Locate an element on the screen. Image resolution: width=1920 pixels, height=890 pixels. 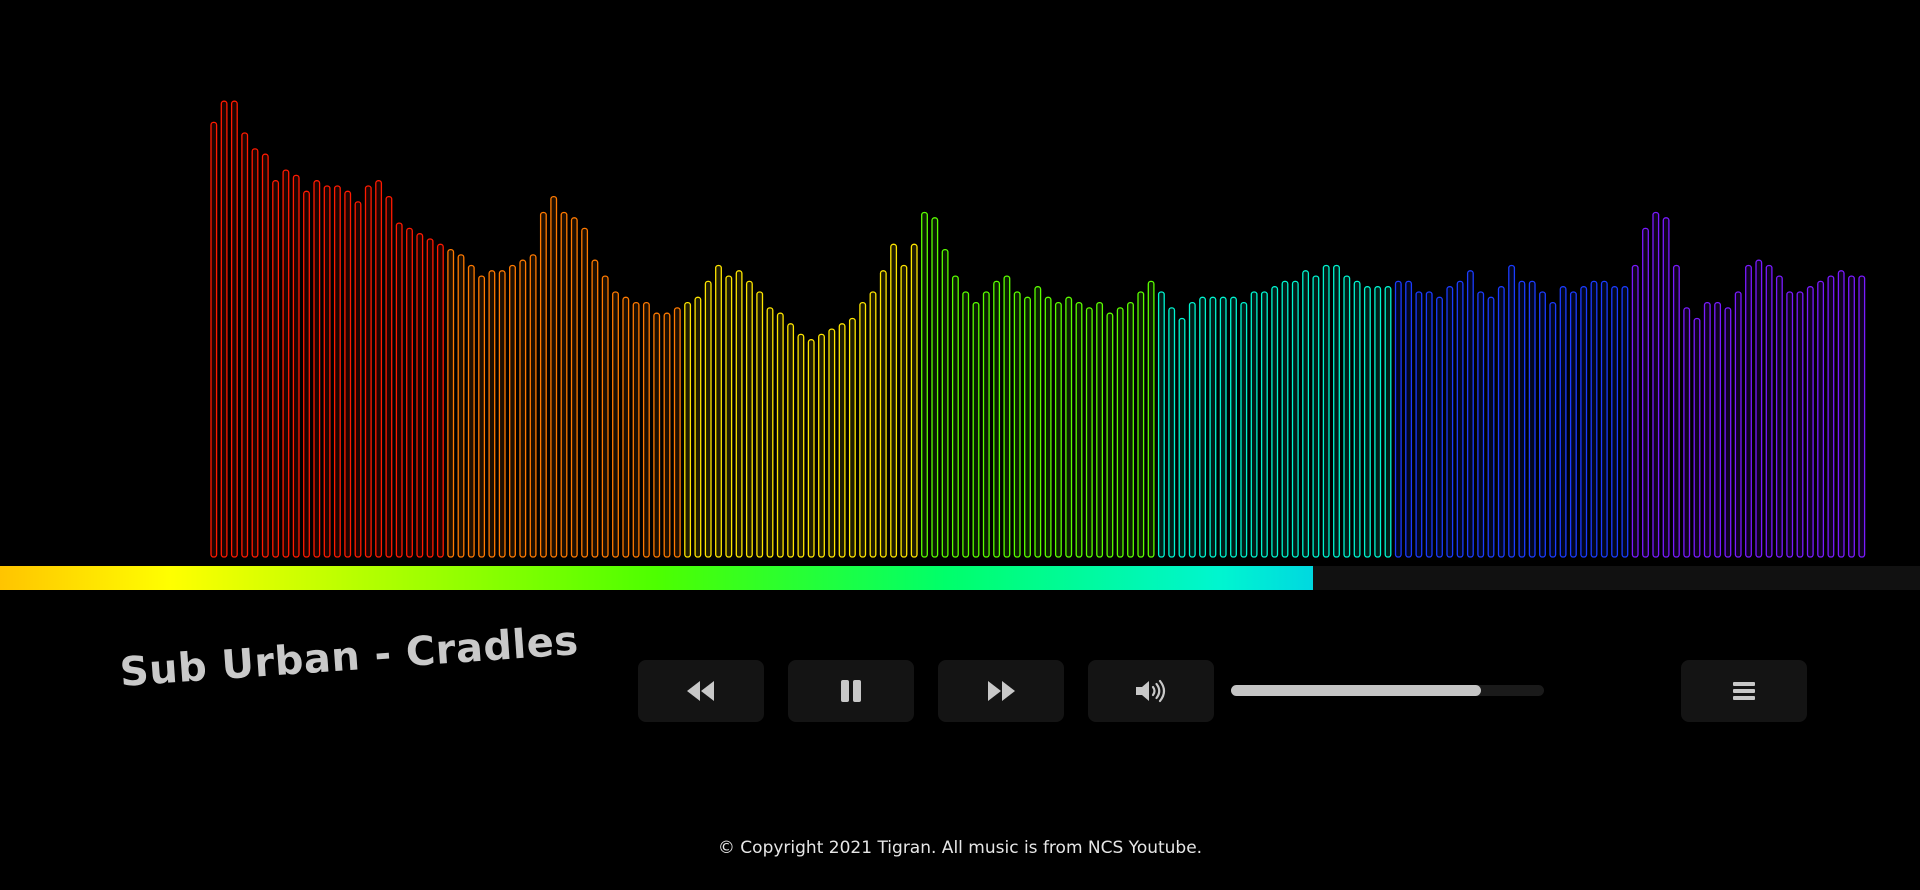
pause-icon is located at coordinates (851, 691).